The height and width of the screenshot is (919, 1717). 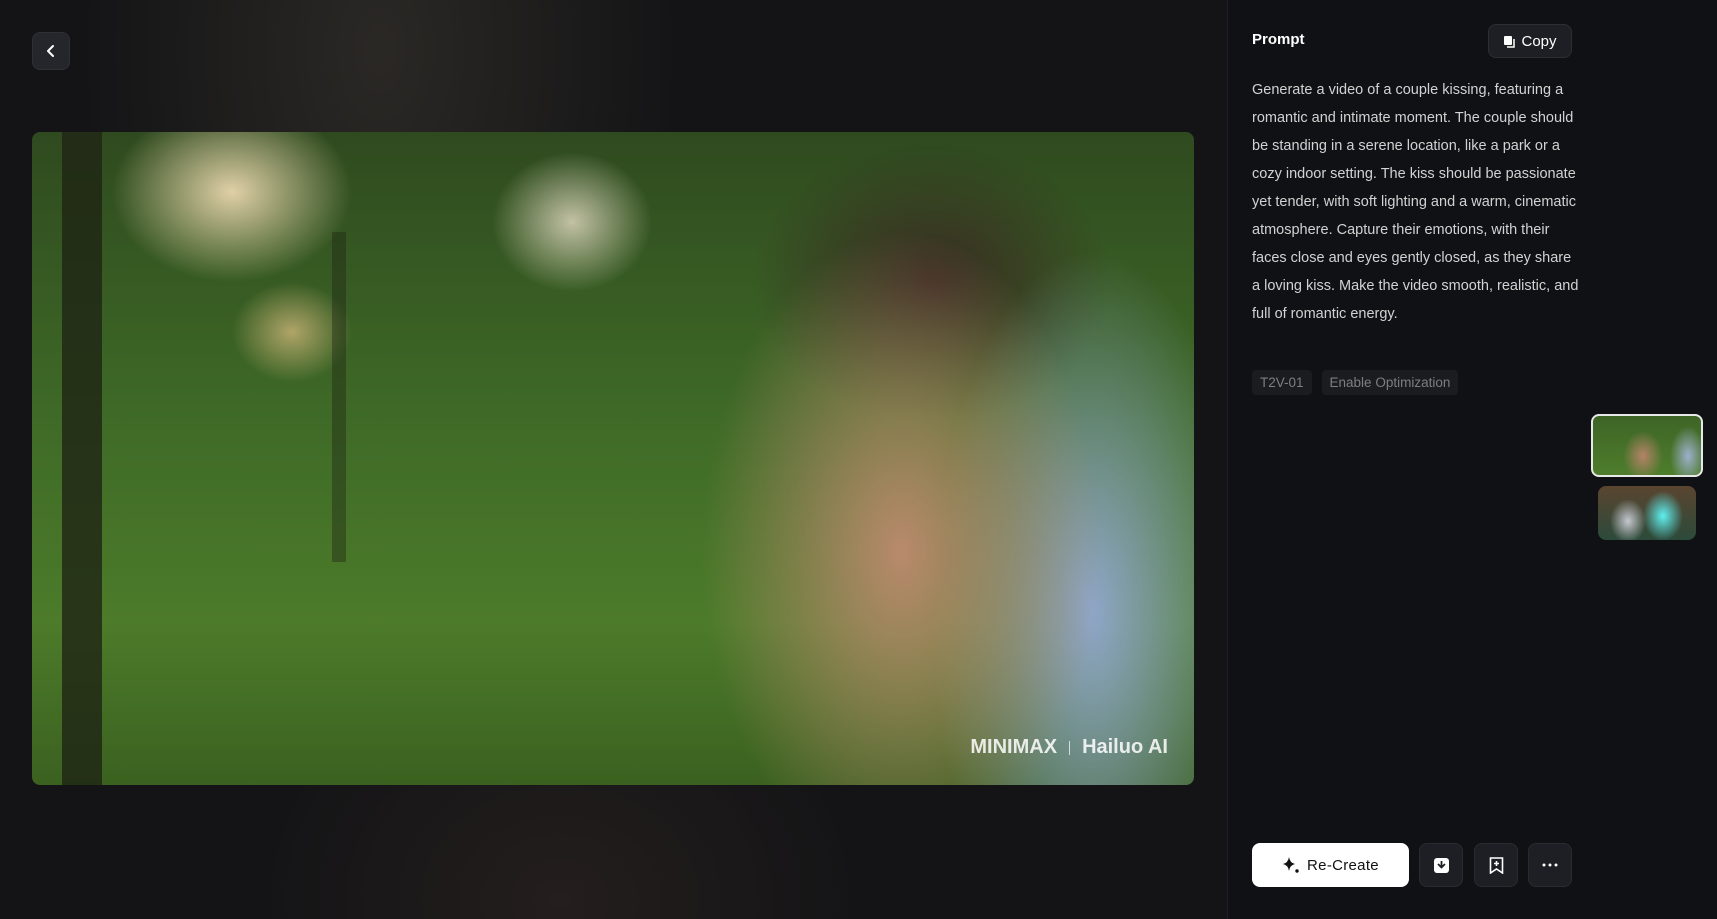 What do you see at coordinates (1014, 747) in the screenshot?
I see `minimax-logo: MINIMAX` at bounding box center [1014, 747].